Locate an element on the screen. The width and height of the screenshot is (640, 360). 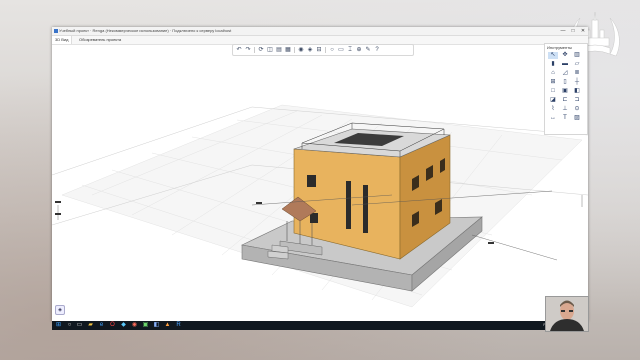
help-icon: ? is located at coordinates (377, 50).